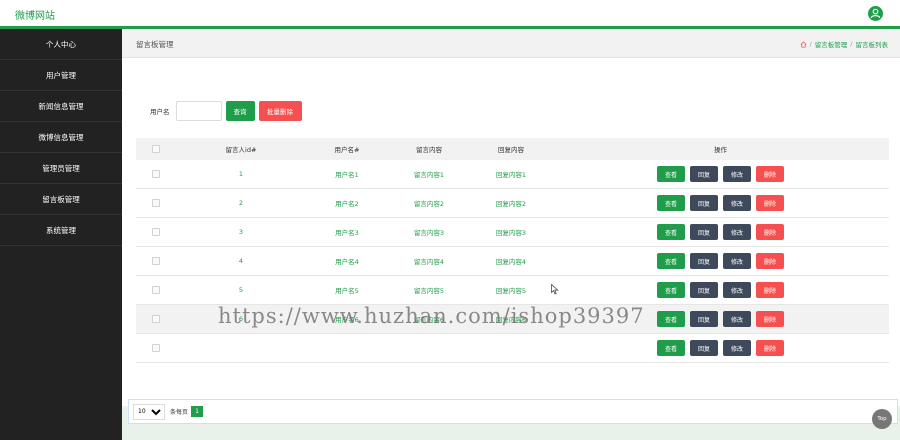 The height and width of the screenshot is (440, 900). I want to click on cell-id: 4, so click(241, 261).